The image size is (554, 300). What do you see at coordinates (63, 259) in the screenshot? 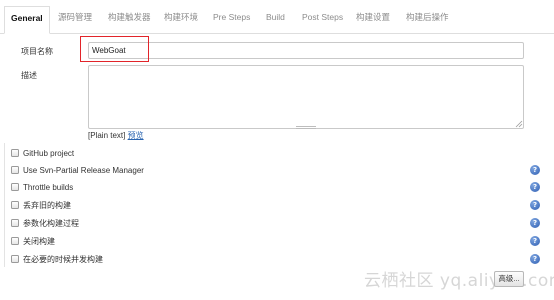
I see `option-label: 在必要的时候并发构建` at bounding box center [63, 259].